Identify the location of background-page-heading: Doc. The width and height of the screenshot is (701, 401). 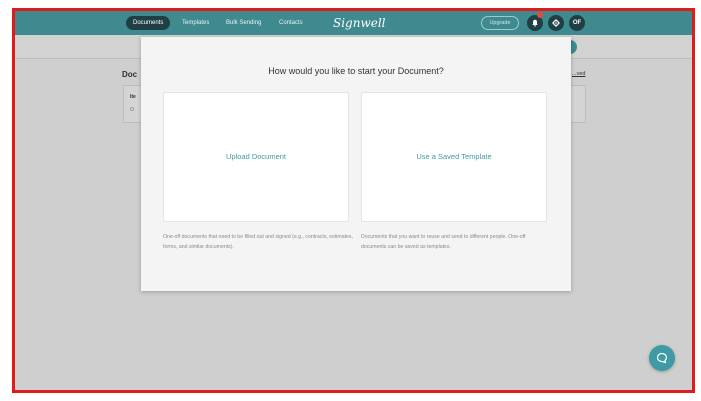
(130, 74).